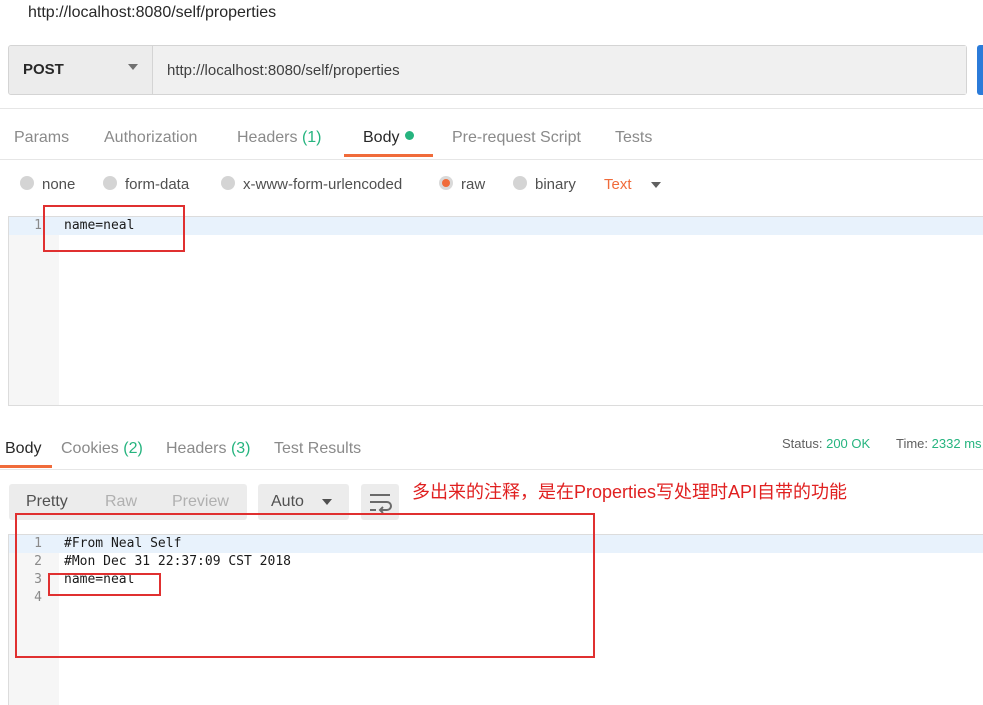 The width and height of the screenshot is (983, 705). Describe the element at coordinates (848, 443) in the screenshot. I see `status-value: 200 OK` at that location.